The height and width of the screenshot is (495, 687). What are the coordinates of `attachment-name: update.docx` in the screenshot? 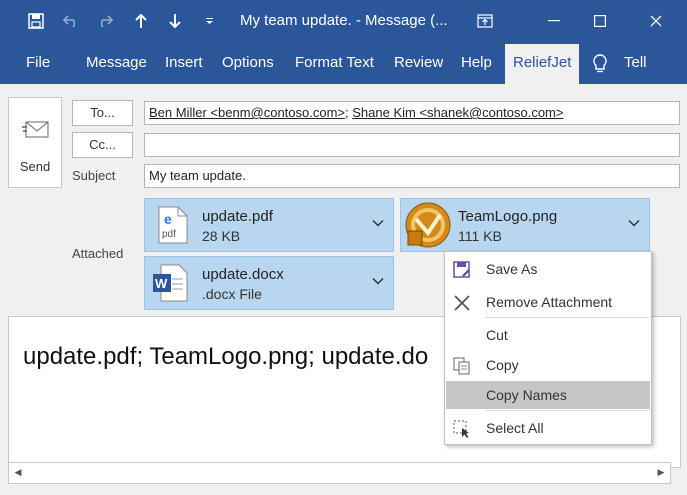 It's located at (243, 274).